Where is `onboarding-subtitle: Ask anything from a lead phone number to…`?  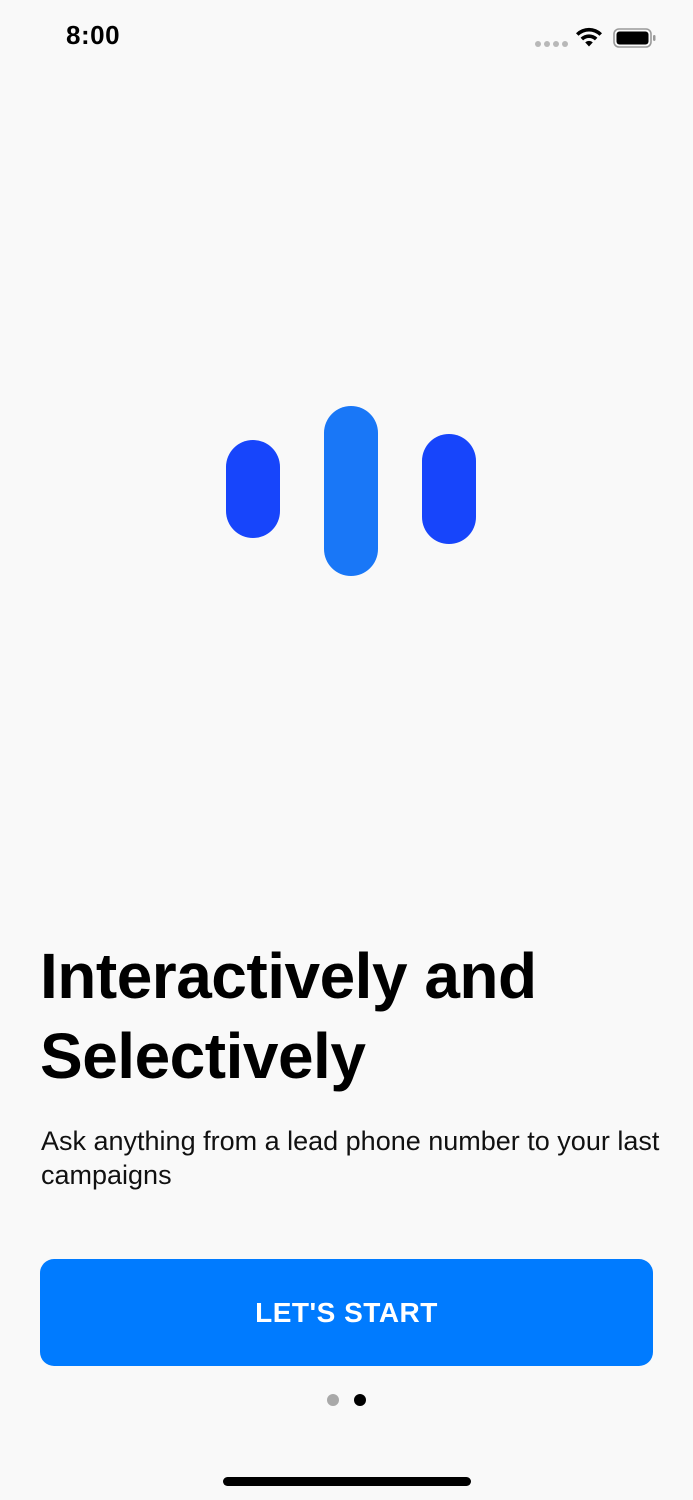 onboarding-subtitle: Ask anything from a lead phone number to… is located at coordinates (350, 1158).